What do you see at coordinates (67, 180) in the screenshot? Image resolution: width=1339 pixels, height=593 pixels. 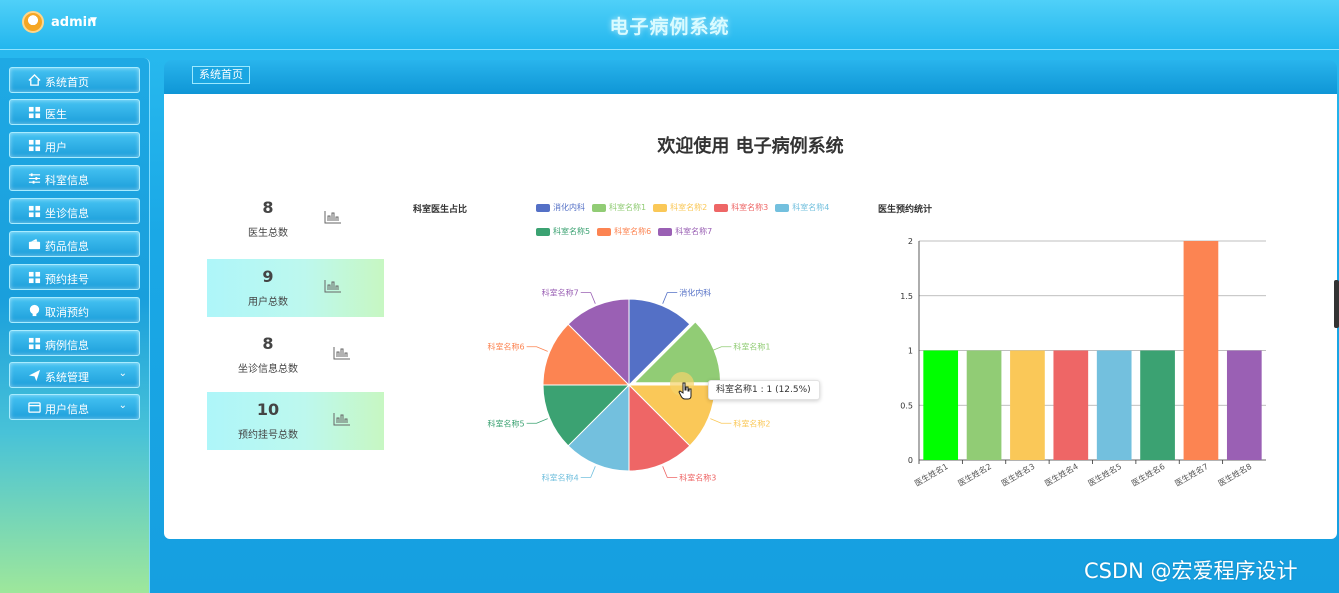 I see `sidebar-item-label: 科室信息` at bounding box center [67, 180].